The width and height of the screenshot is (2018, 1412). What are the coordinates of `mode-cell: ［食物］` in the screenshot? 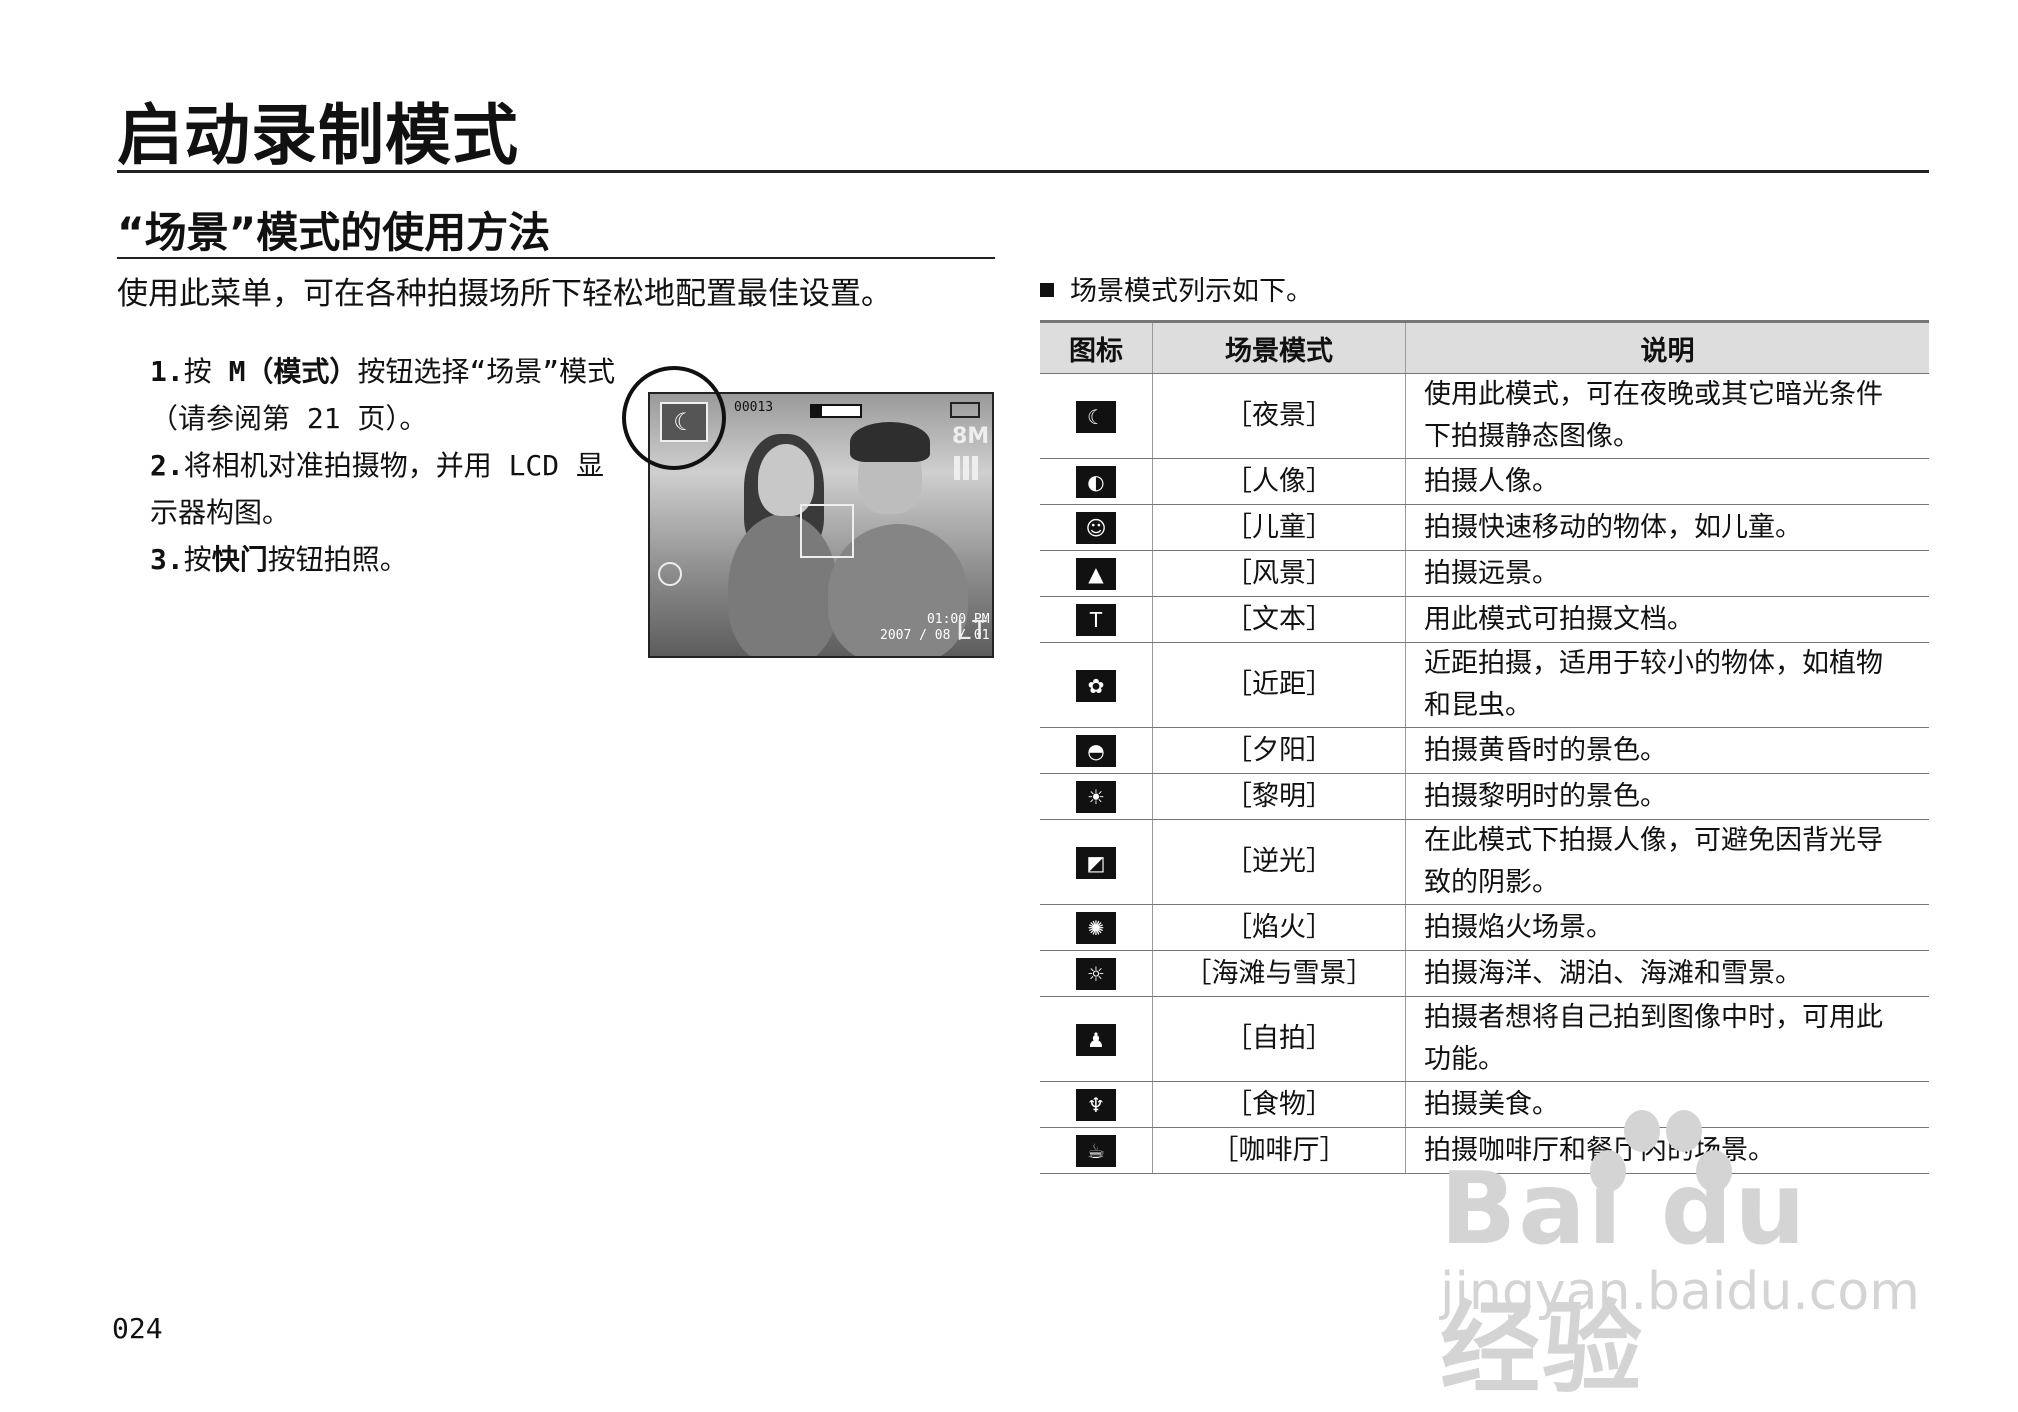 It's located at (1279, 1104).